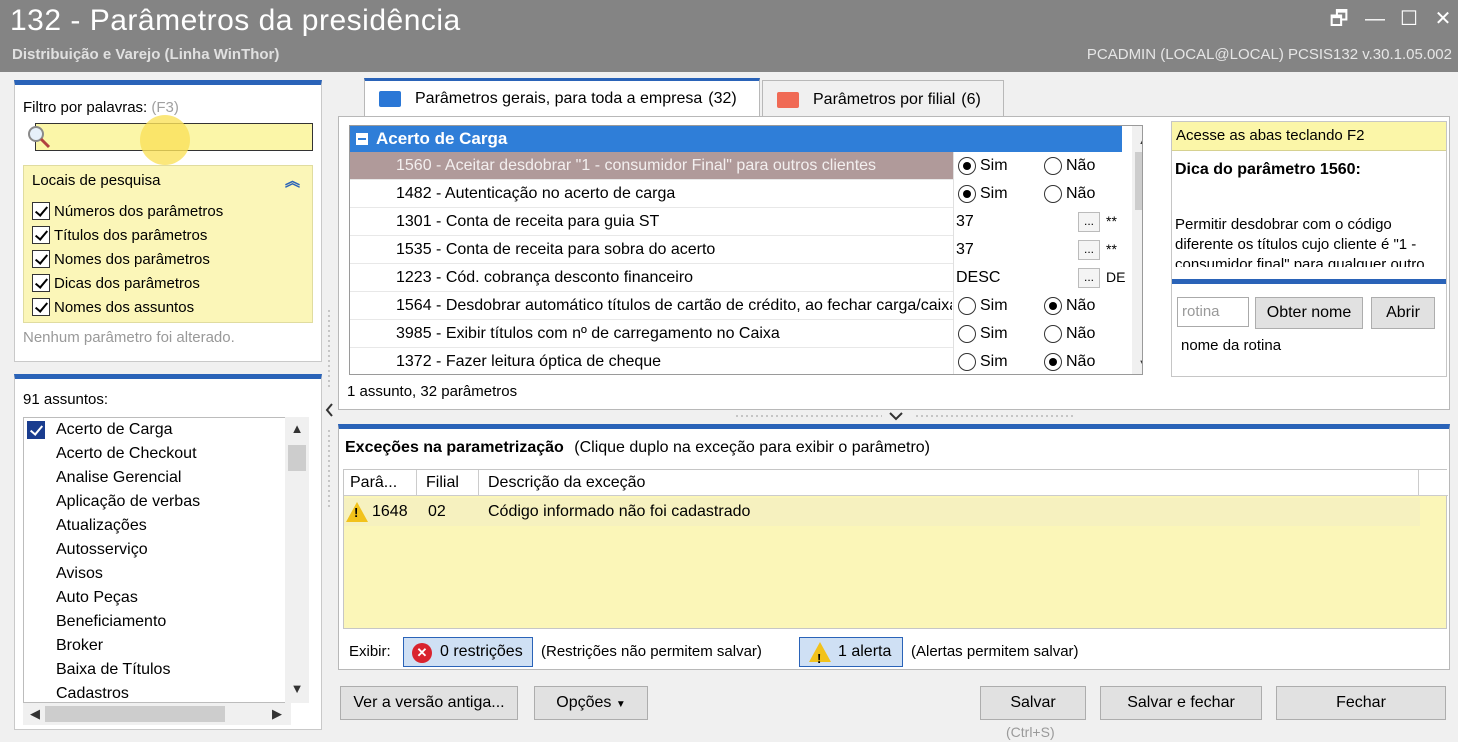 The width and height of the screenshot is (1458, 742). Describe the element at coordinates (157, 430) in the screenshot. I see `list-item: Acerto de Carga` at that location.